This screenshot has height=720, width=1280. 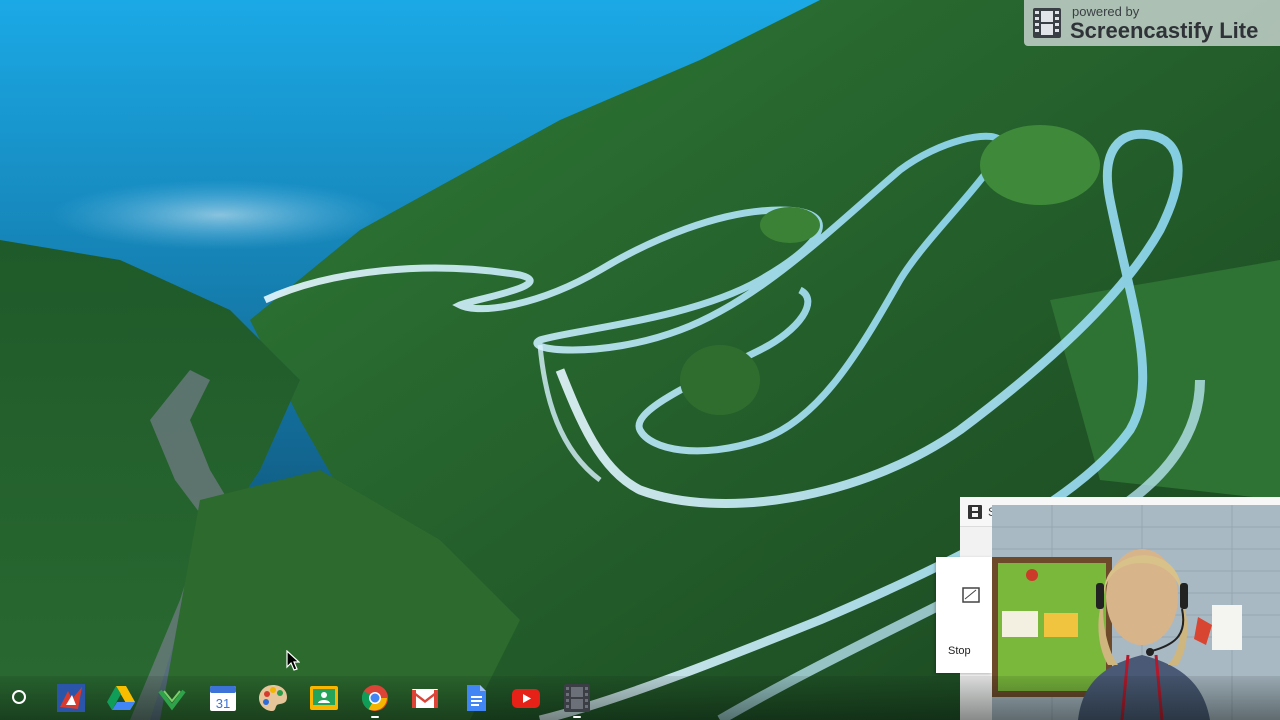 I want to click on calendar-date-label: 31, so click(x=223, y=703).